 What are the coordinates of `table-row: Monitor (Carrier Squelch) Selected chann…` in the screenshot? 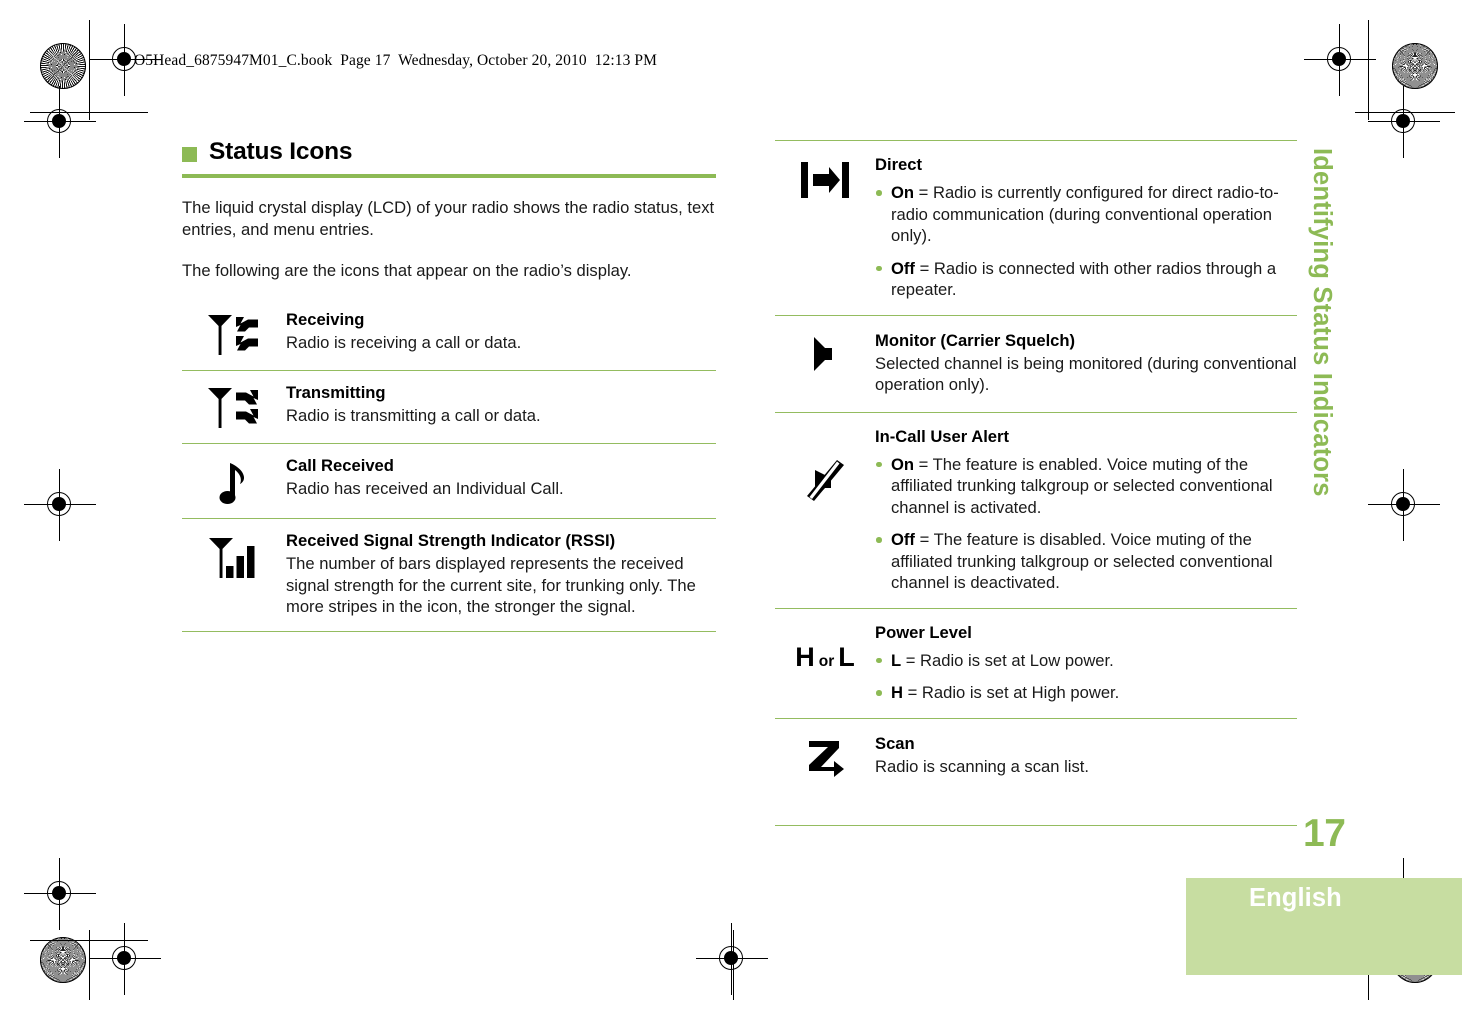 It's located at (1036, 364).